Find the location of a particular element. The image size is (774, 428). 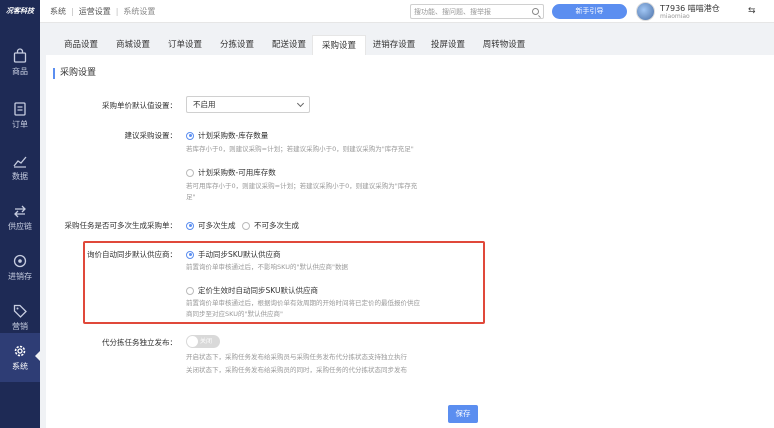

search-icon is located at coordinates (535, 11).